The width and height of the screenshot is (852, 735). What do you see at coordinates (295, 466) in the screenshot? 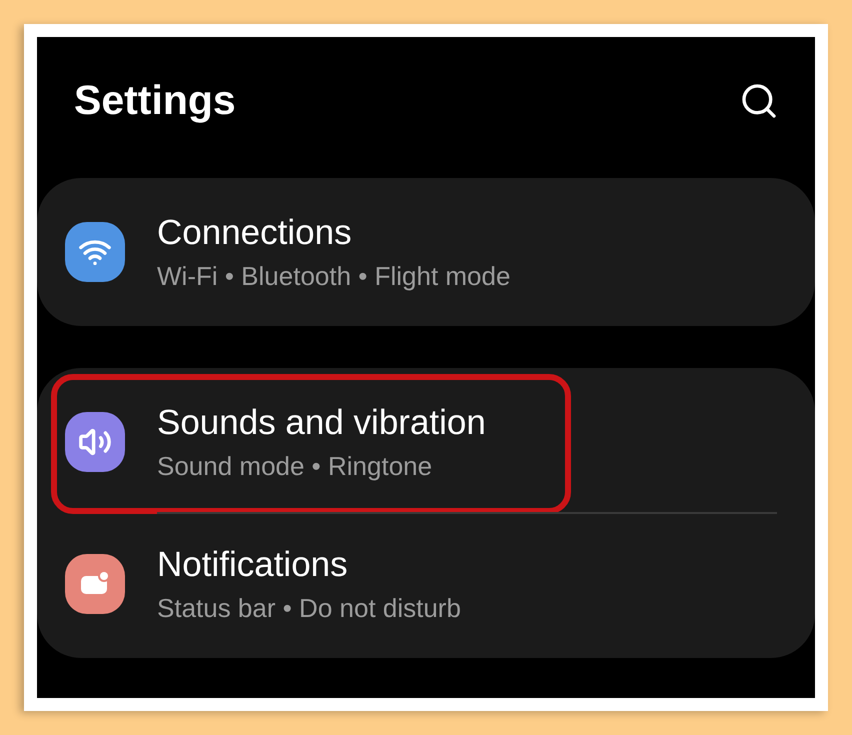
I see `item-subtitle: Sound mode • Ringtone` at bounding box center [295, 466].